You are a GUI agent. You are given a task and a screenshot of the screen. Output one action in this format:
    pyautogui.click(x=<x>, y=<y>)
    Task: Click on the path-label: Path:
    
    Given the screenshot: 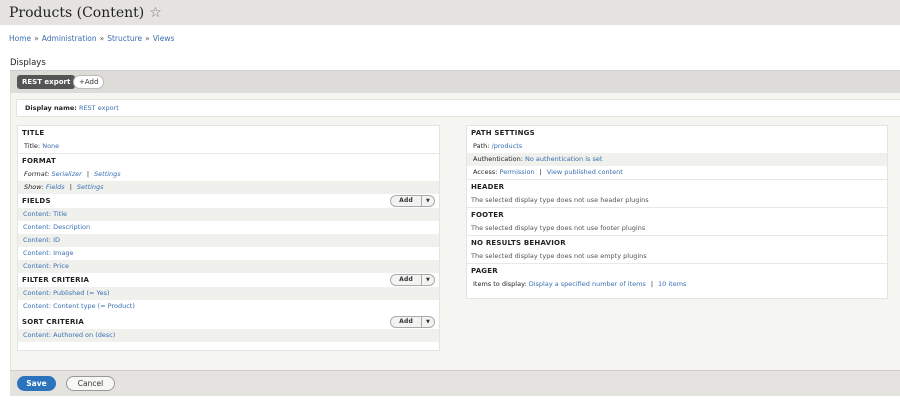 What is the action you would take?
    pyautogui.click(x=481, y=146)
    